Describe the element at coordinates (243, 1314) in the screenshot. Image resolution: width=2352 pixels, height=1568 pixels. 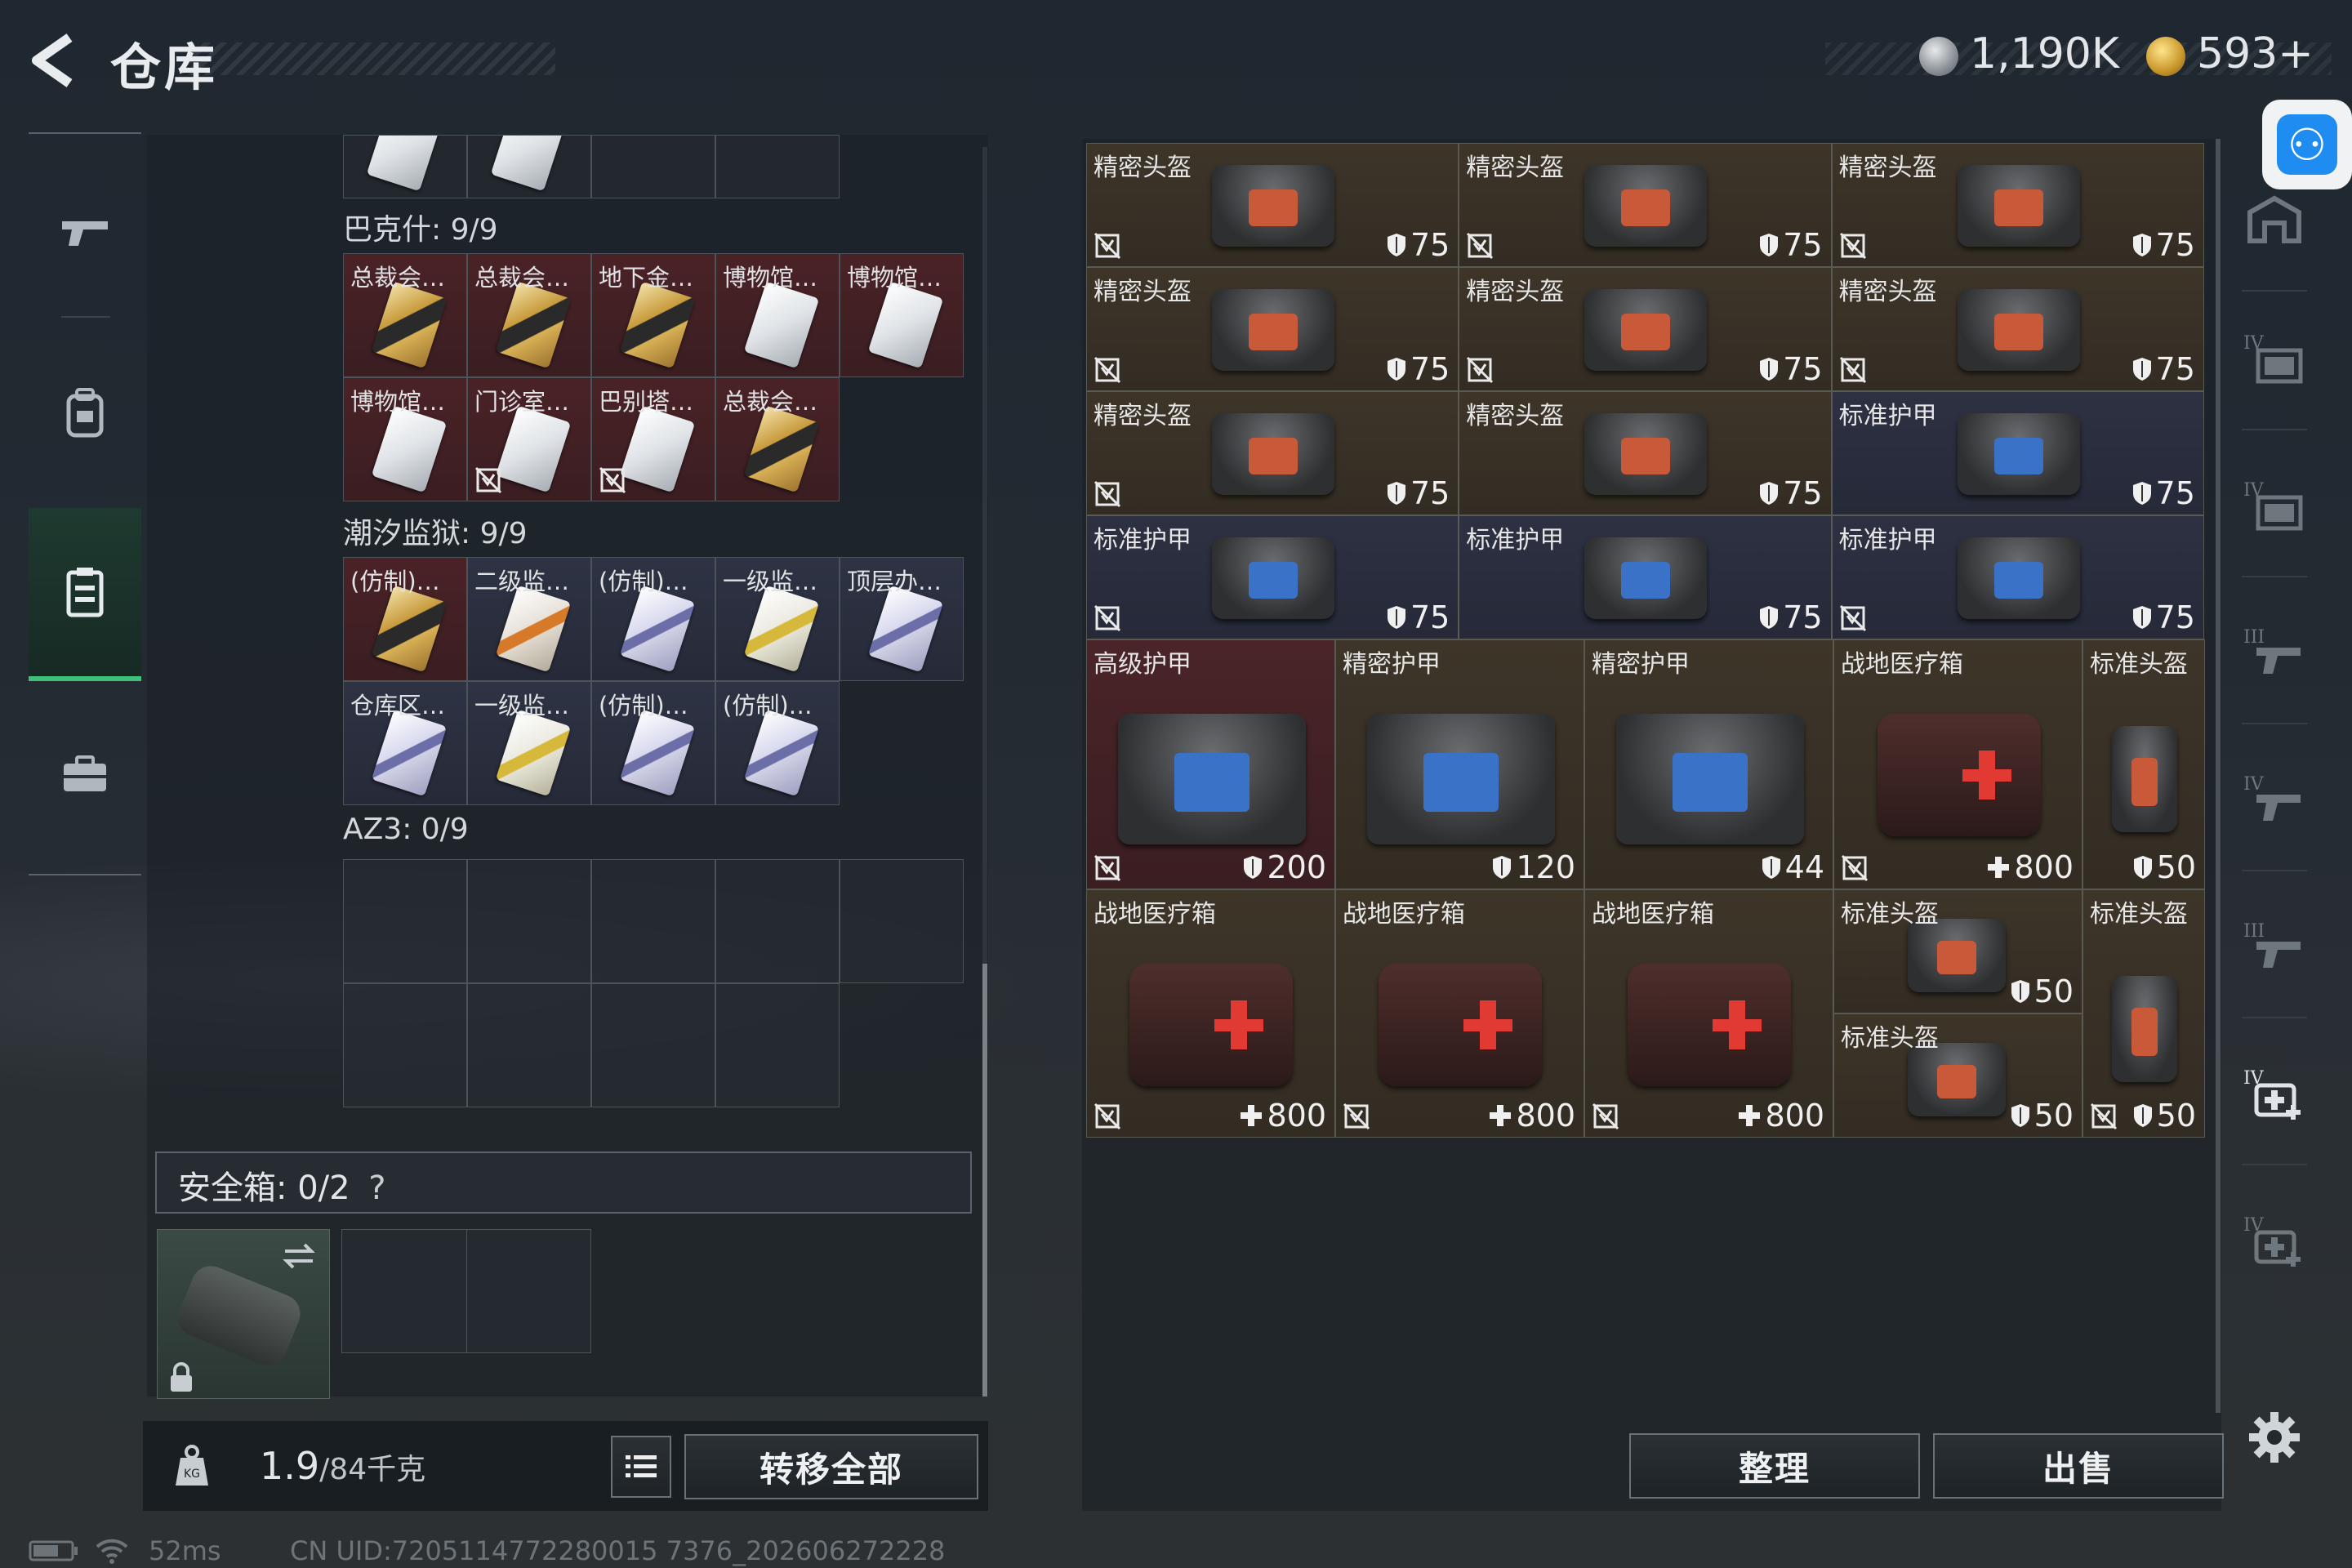
I see `safe-box-item` at that location.